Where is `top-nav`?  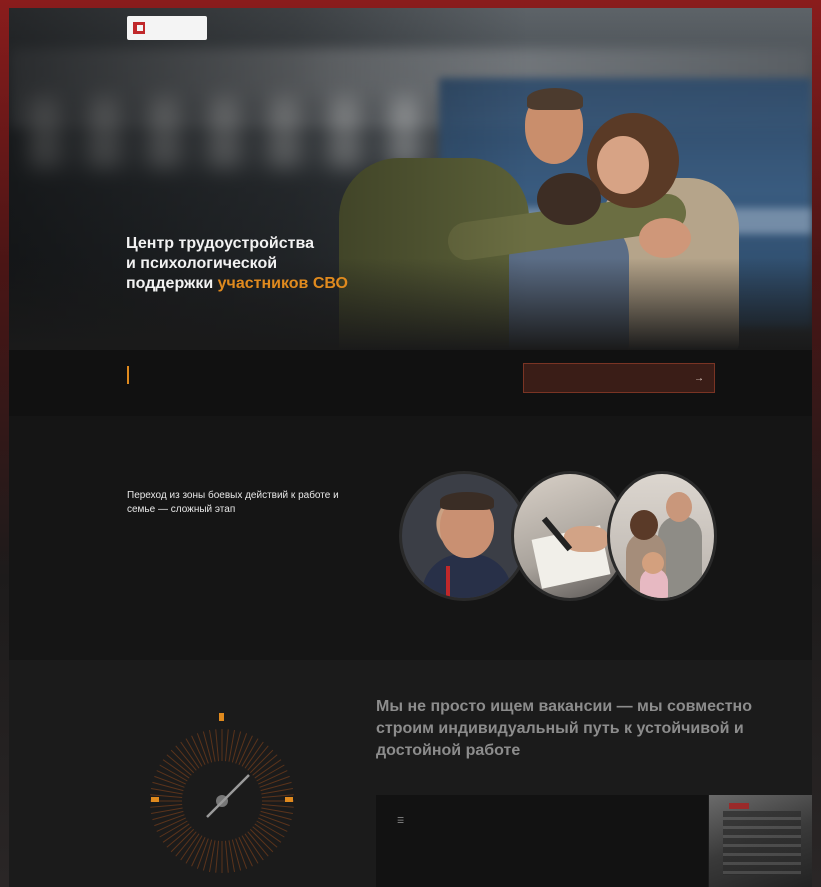
top-nav is located at coordinates (410, 28).